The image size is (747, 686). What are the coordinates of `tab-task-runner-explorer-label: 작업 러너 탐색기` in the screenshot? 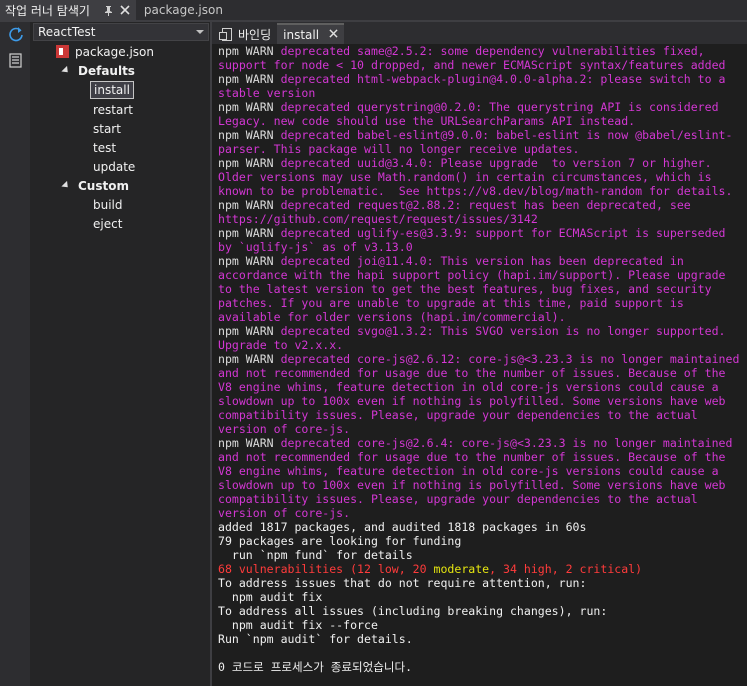 It's located at (47, 10).